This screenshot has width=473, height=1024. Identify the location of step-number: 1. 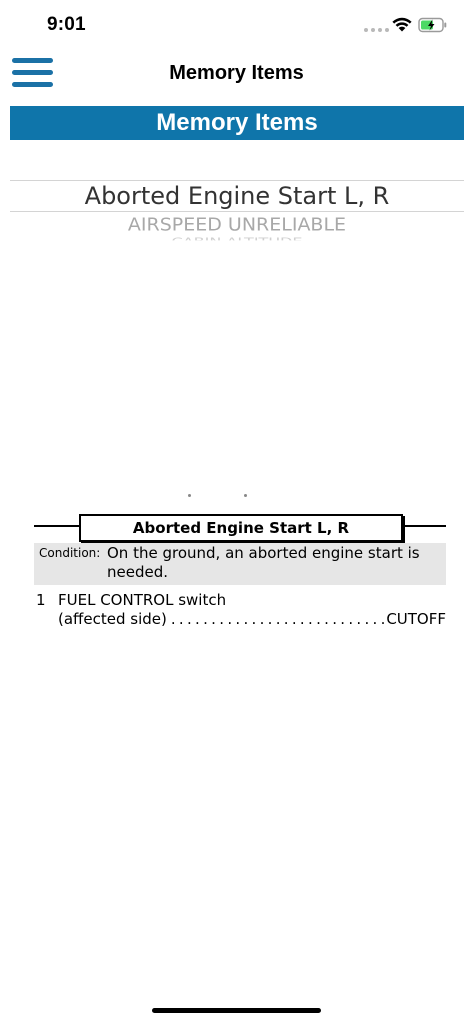
(41, 600).